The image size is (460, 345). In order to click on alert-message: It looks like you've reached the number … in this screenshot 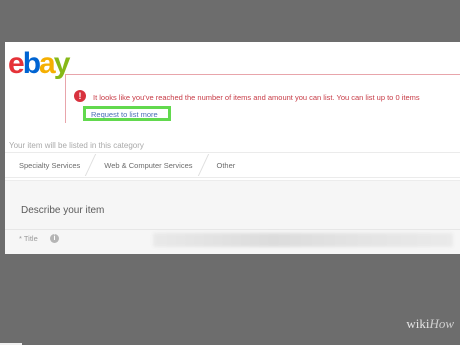, I will do `click(256, 97)`.